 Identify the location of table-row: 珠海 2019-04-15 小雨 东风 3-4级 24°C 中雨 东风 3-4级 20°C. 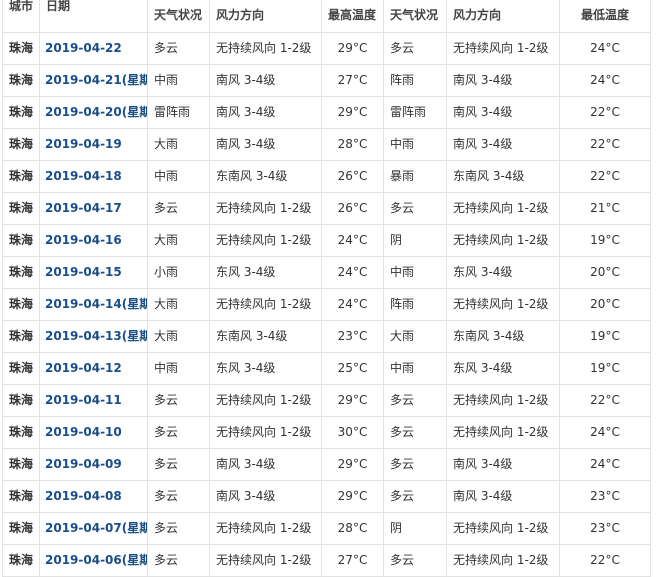
(326, 272).